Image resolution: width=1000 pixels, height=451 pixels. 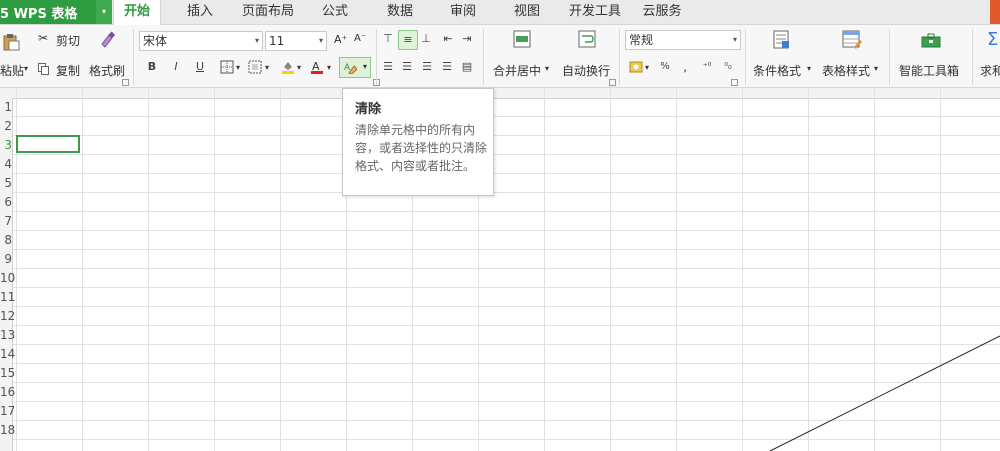 I want to click on clear-tooltip: 清除 清除单元格中的所有内容，或者选择性的只清除格式、内容或者批注。, so click(x=418, y=142).